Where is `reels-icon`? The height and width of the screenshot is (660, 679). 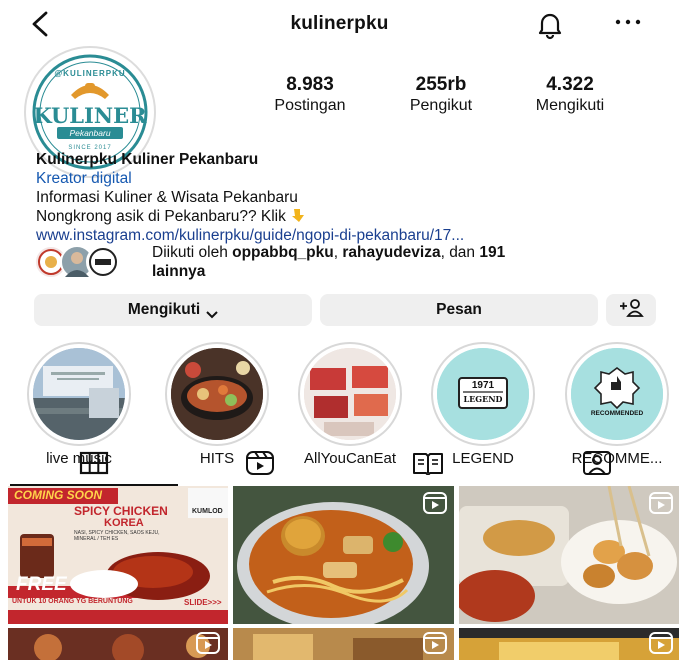 reels-icon is located at coordinates (260, 465).